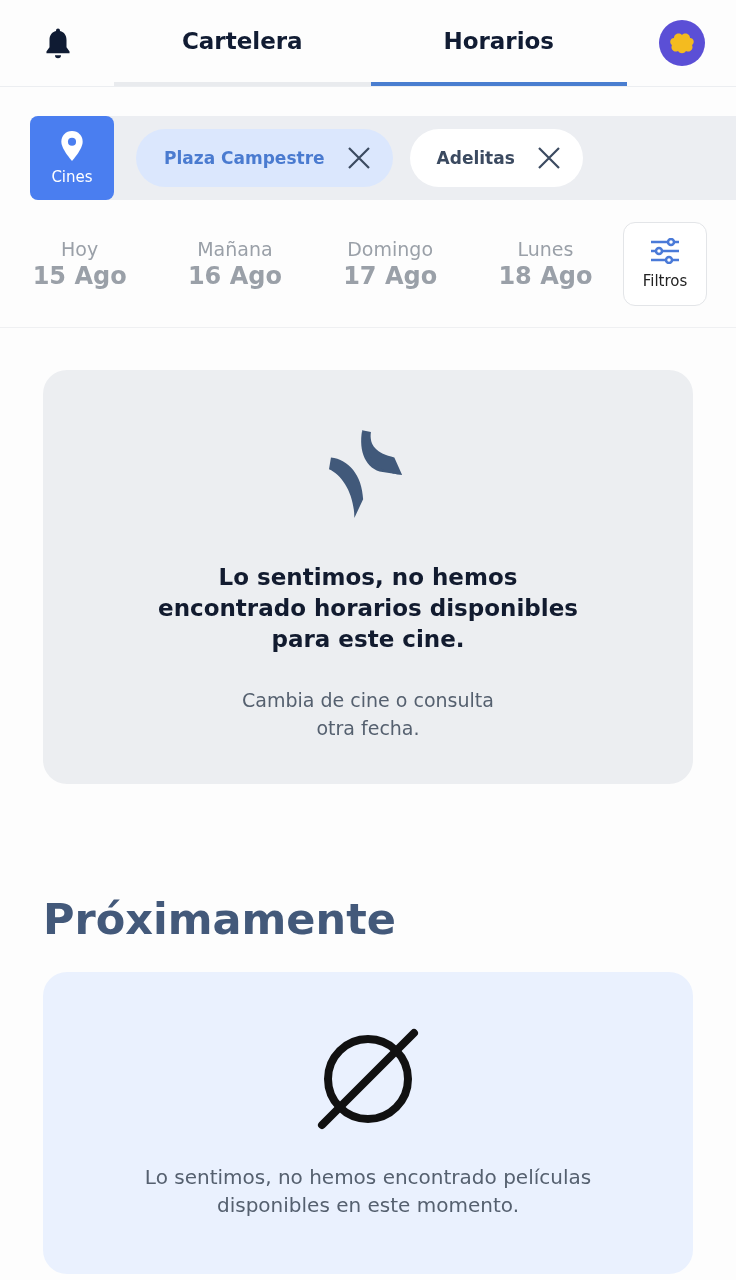 This screenshot has width=736, height=1280. What do you see at coordinates (390, 263) in the screenshot?
I see `date-tab: Domingo 17 Ago` at bounding box center [390, 263].